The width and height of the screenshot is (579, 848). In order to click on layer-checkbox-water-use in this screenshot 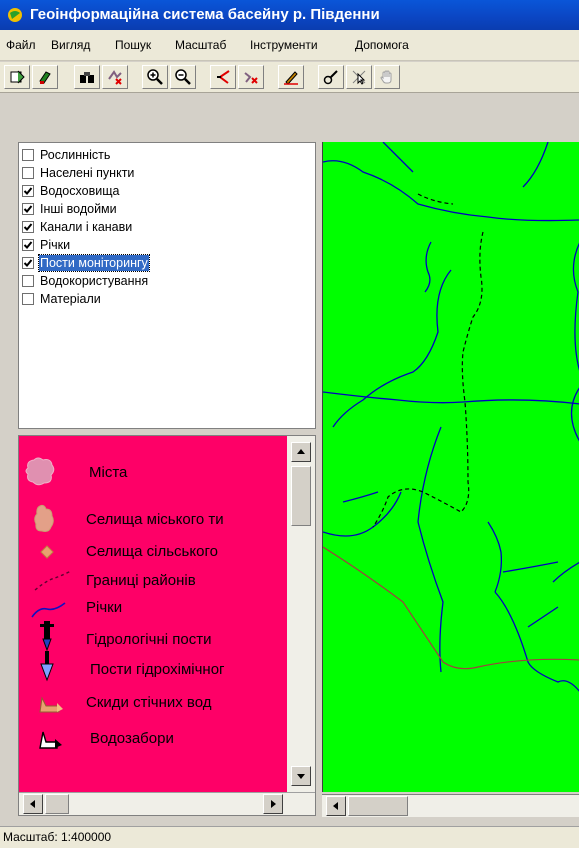, I will do `click(28, 281)`.